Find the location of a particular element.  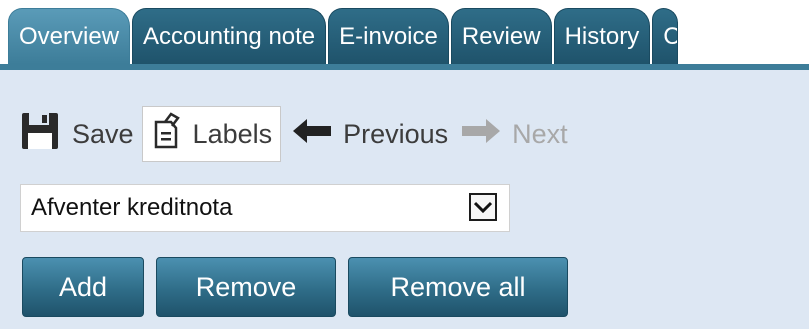

labels-label: Labels is located at coordinates (232, 133).